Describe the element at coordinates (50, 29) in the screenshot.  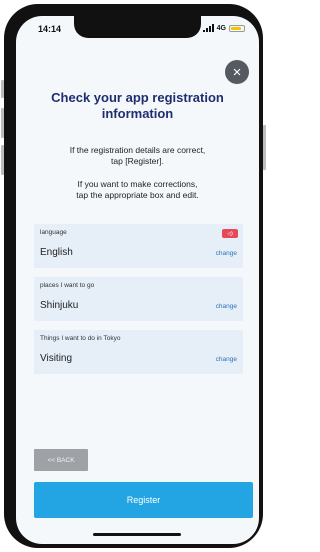
I see `status-time: 14:14` at that location.